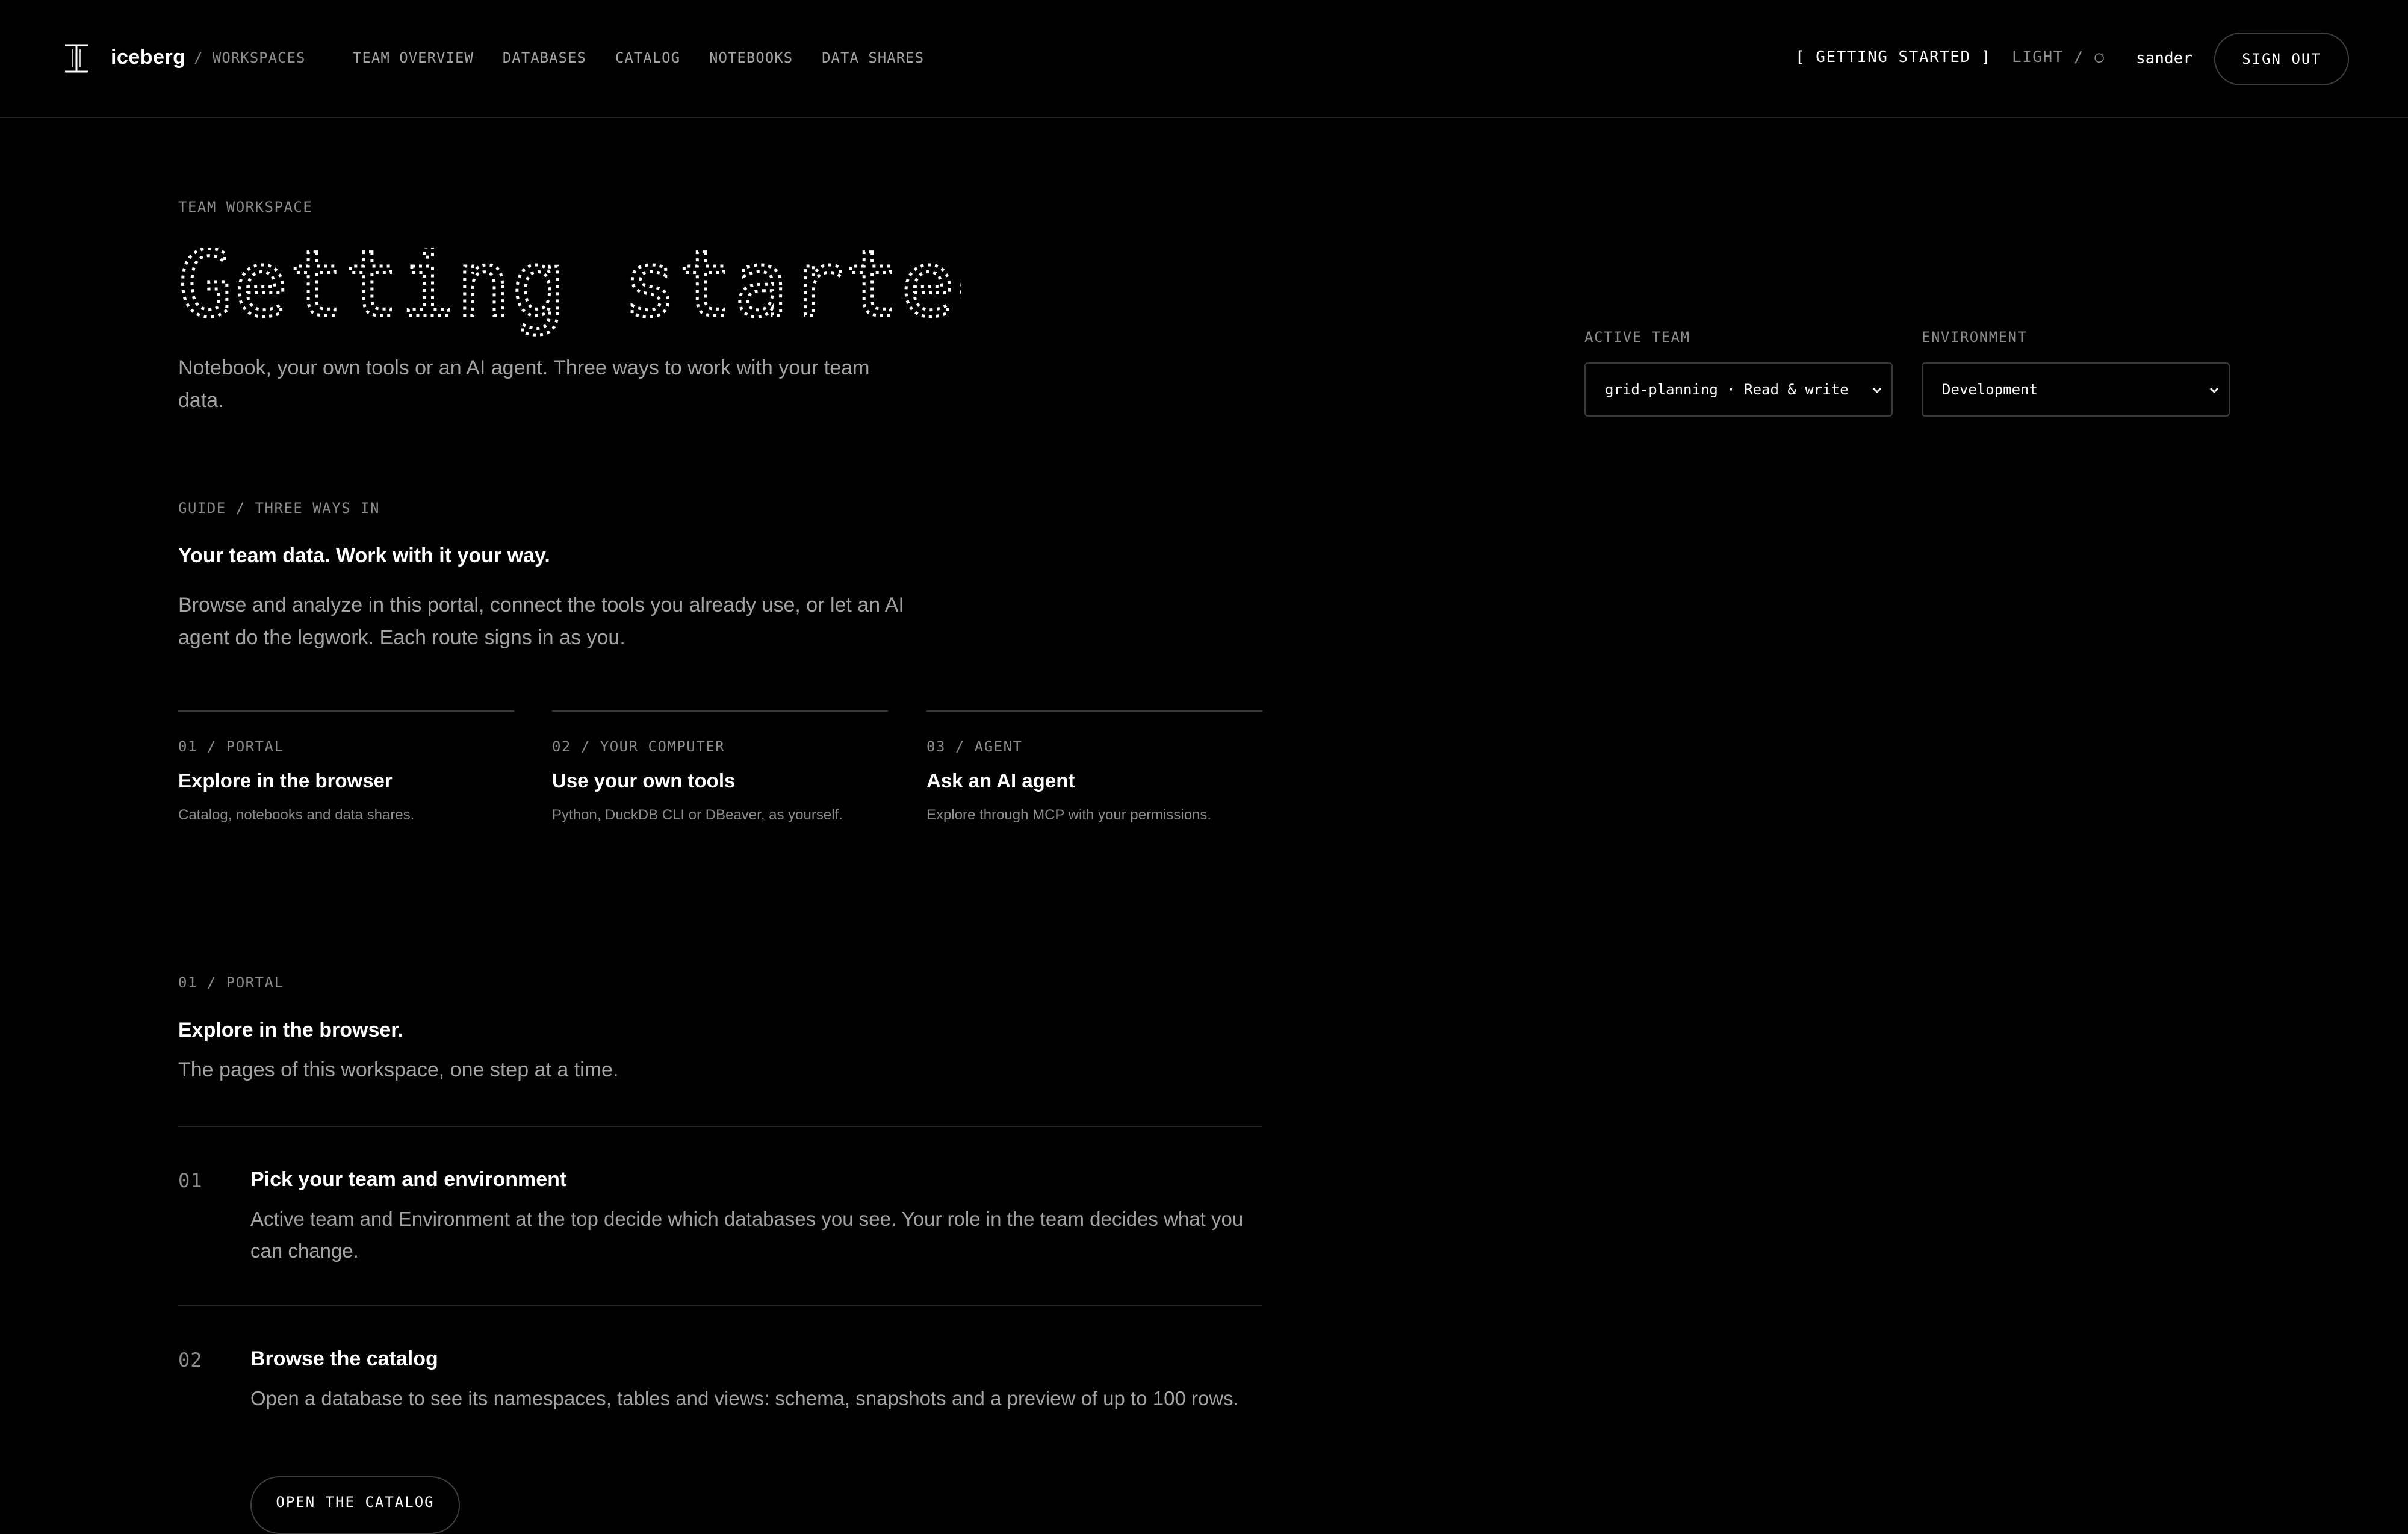 This screenshot has width=2408, height=1534. Describe the element at coordinates (285, 780) in the screenshot. I see `card-title: Explore in the browser` at that location.